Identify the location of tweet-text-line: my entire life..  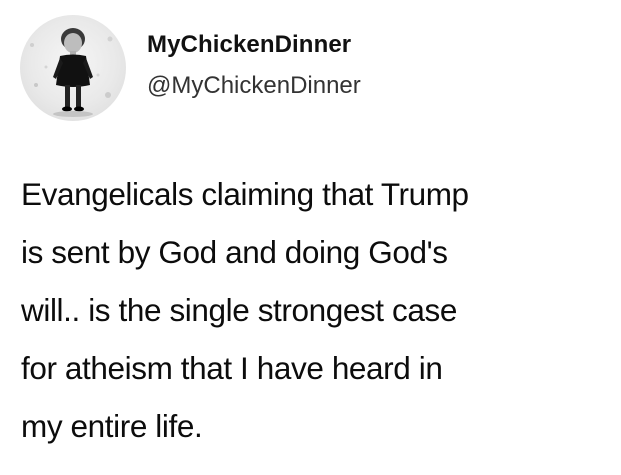
(112, 426).